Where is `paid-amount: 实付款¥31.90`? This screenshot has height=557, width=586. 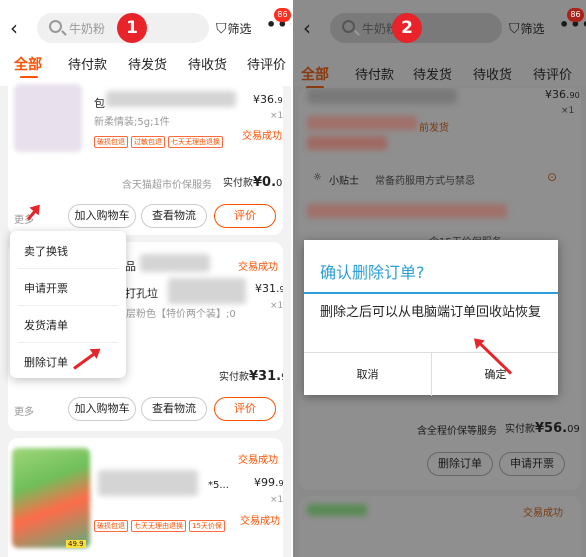 paid-amount: 实付款¥31.90 is located at coordinates (251, 376).